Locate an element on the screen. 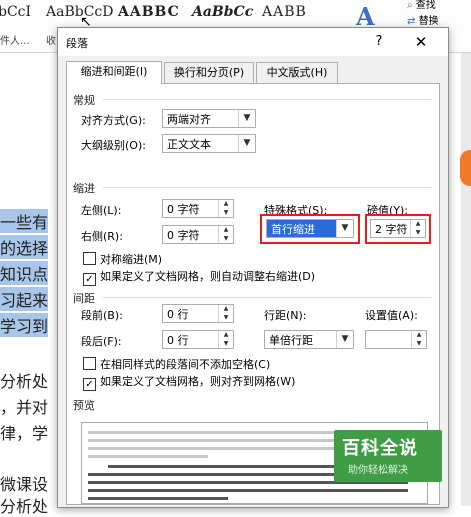  spacing-before-label: 段前(B): is located at coordinates (102, 315).